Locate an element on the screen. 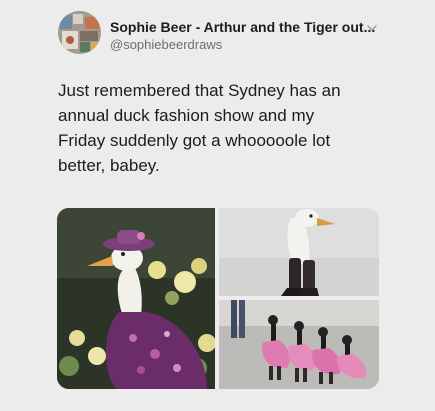 The height and width of the screenshot is (411, 435). photo-ducks-tutus is located at coordinates (299, 344).